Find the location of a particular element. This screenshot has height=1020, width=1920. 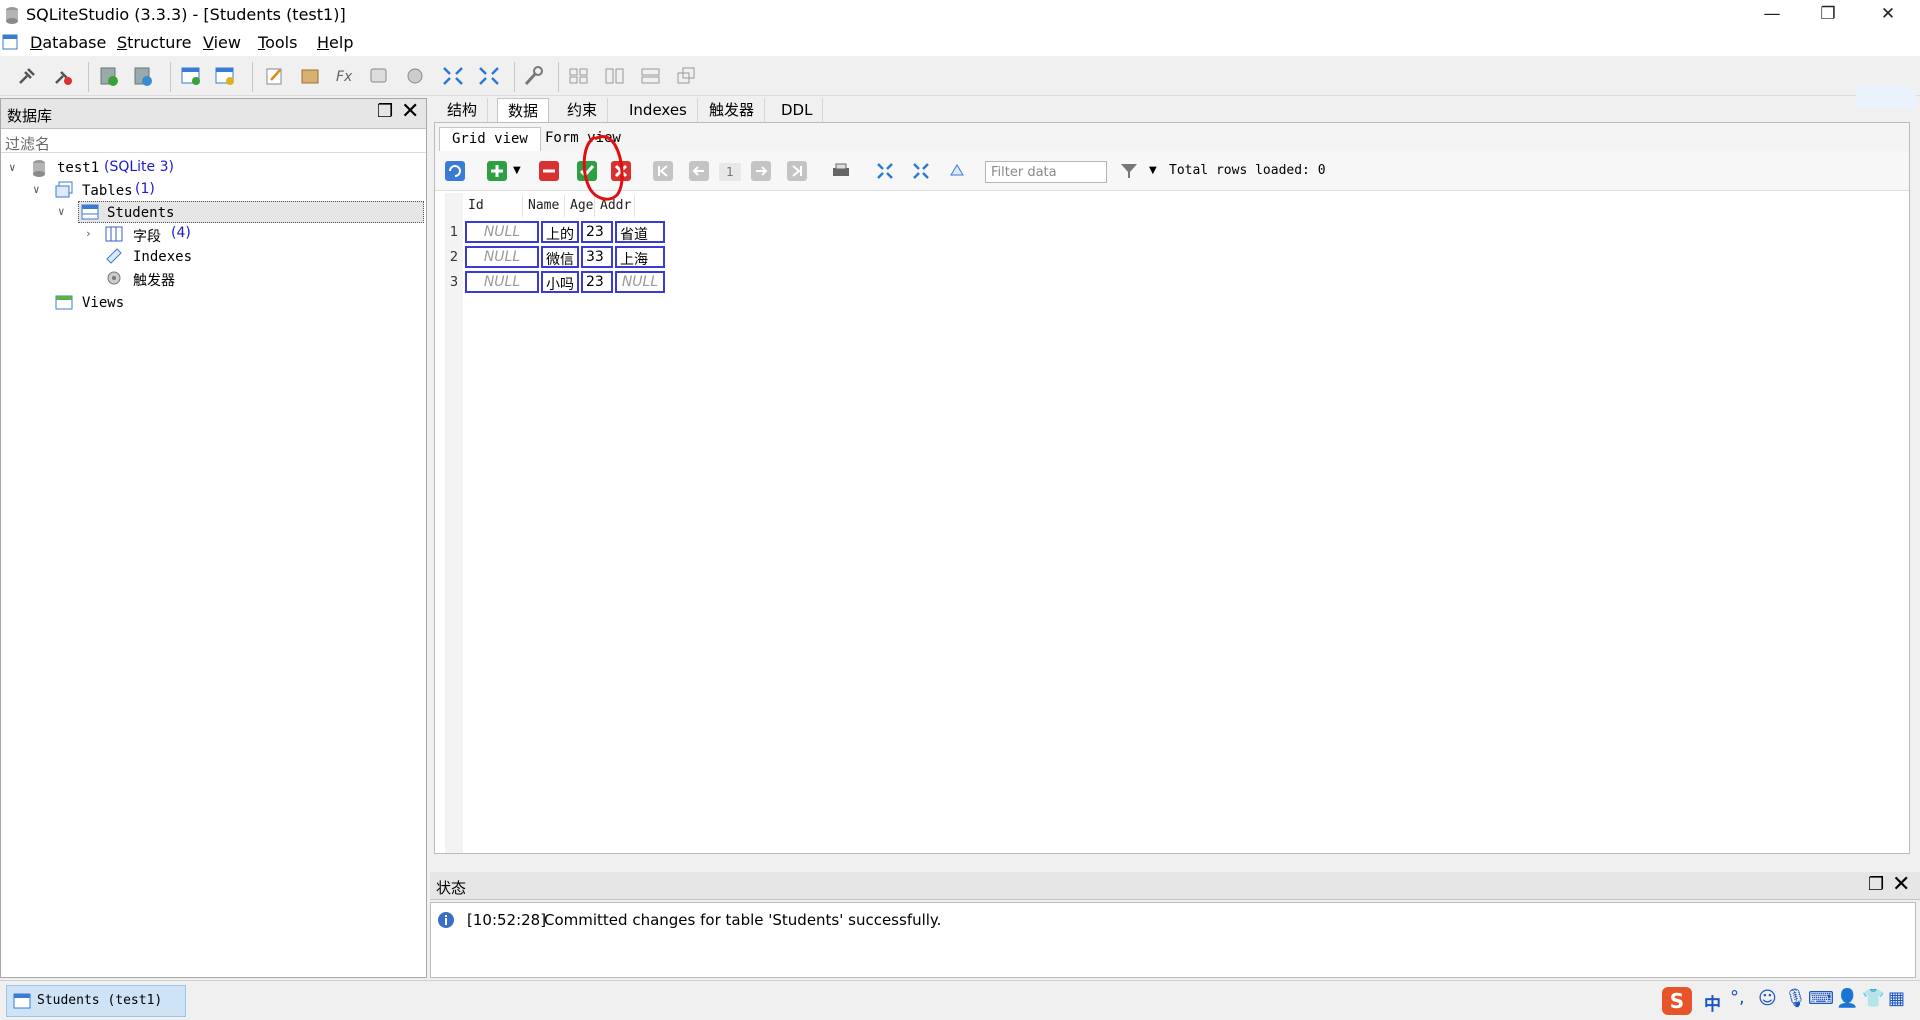

filter-dropdown-icon: ▼ is located at coordinates (1153, 170).